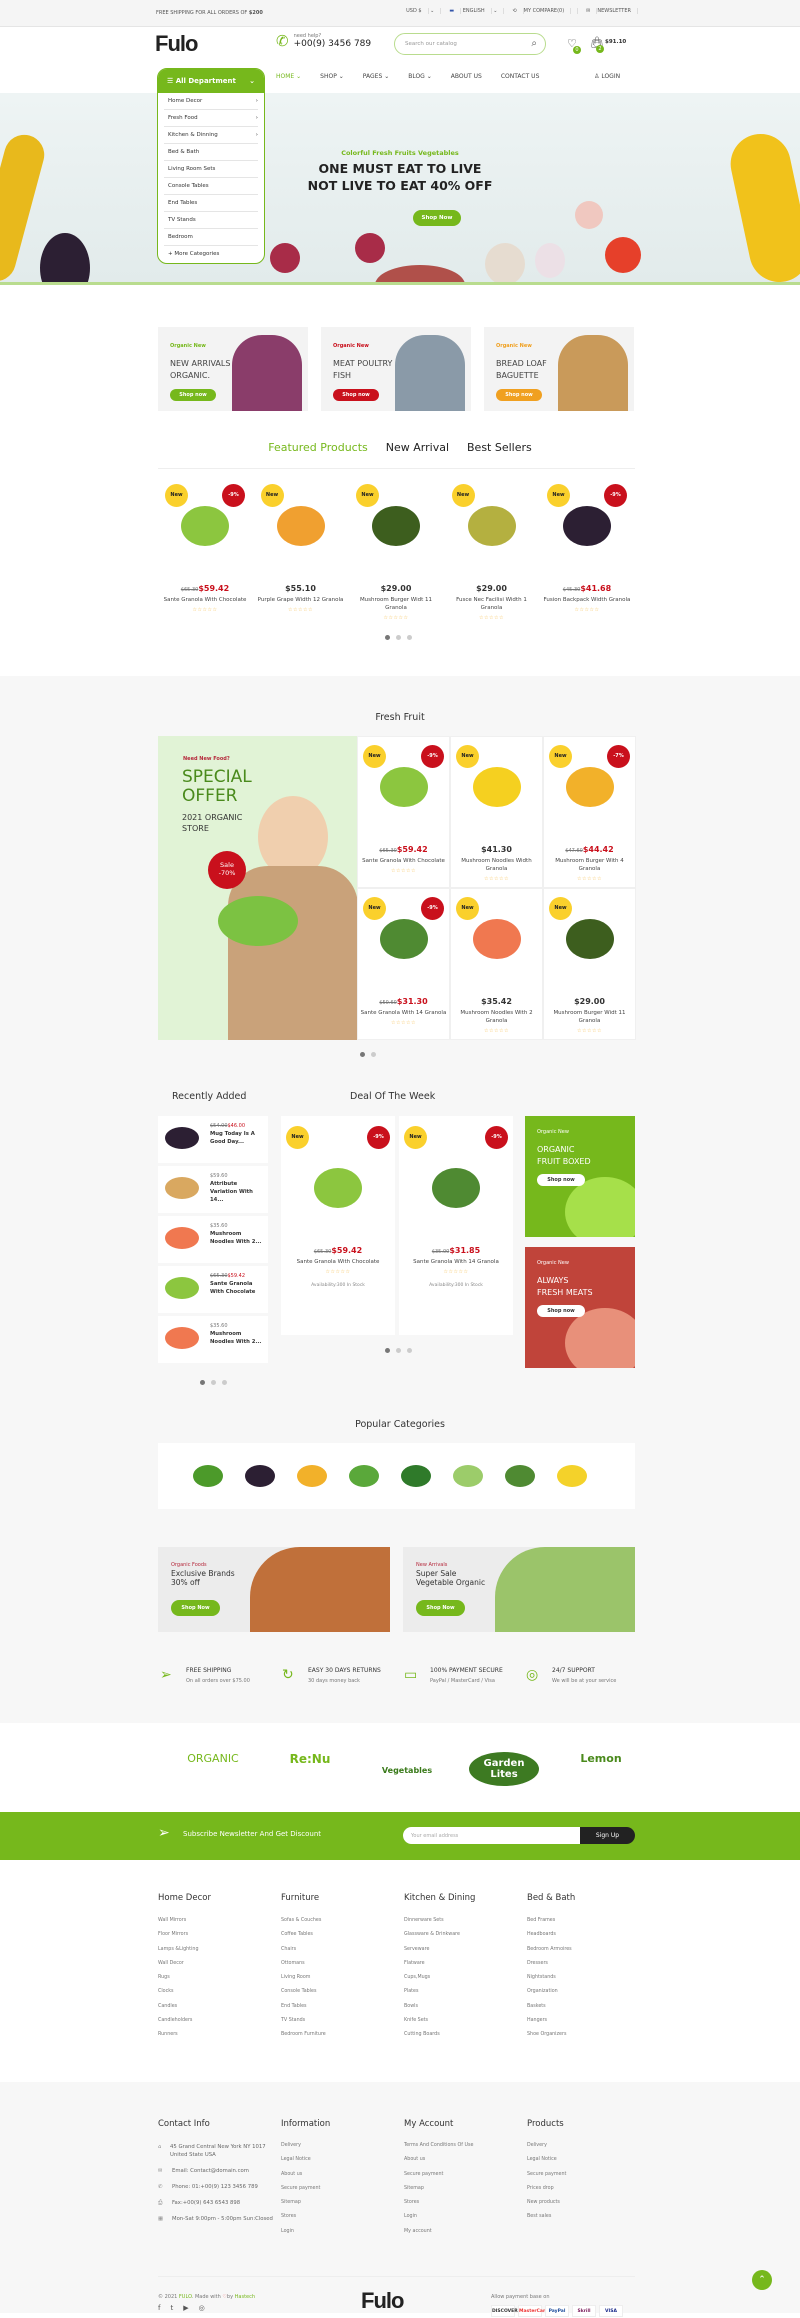 Image resolution: width=800 pixels, height=2318 pixels. What do you see at coordinates (185, 2308) in the screenshot?
I see `youtube-icon: ▶` at bounding box center [185, 2308].